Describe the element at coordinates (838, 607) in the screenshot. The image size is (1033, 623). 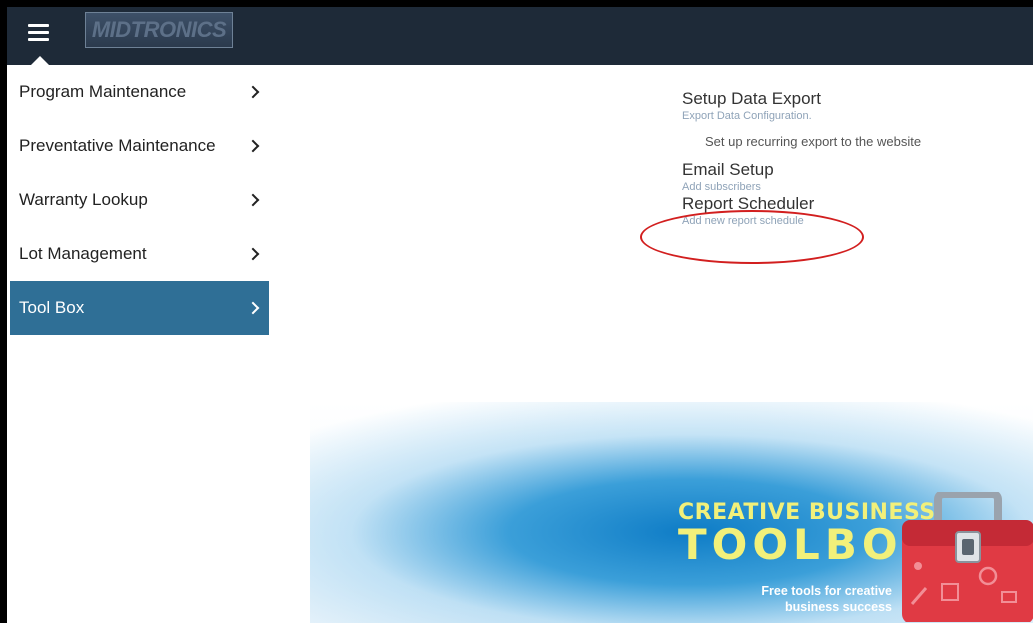
I see `banner-tagline-line2: business success` at that location.